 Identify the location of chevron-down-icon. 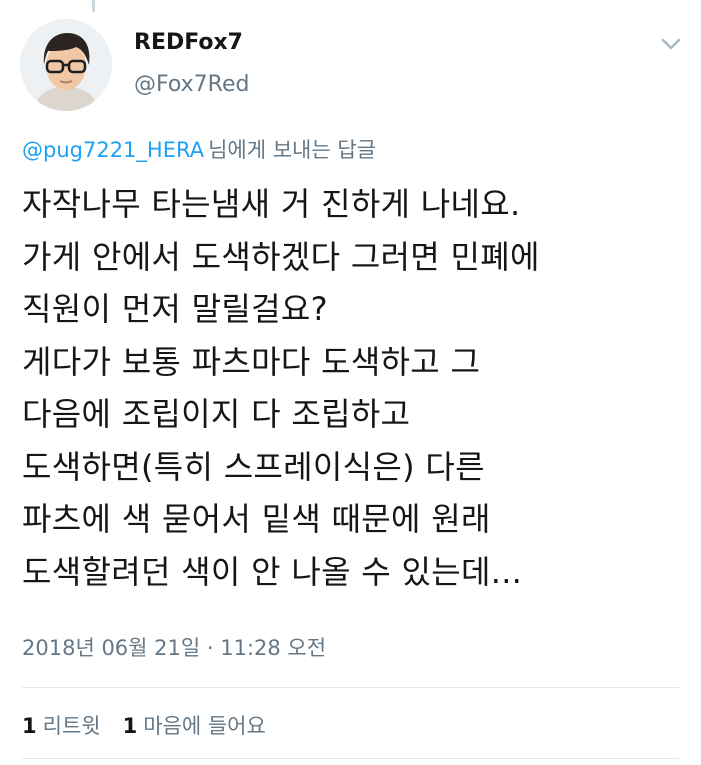
(671, 44).